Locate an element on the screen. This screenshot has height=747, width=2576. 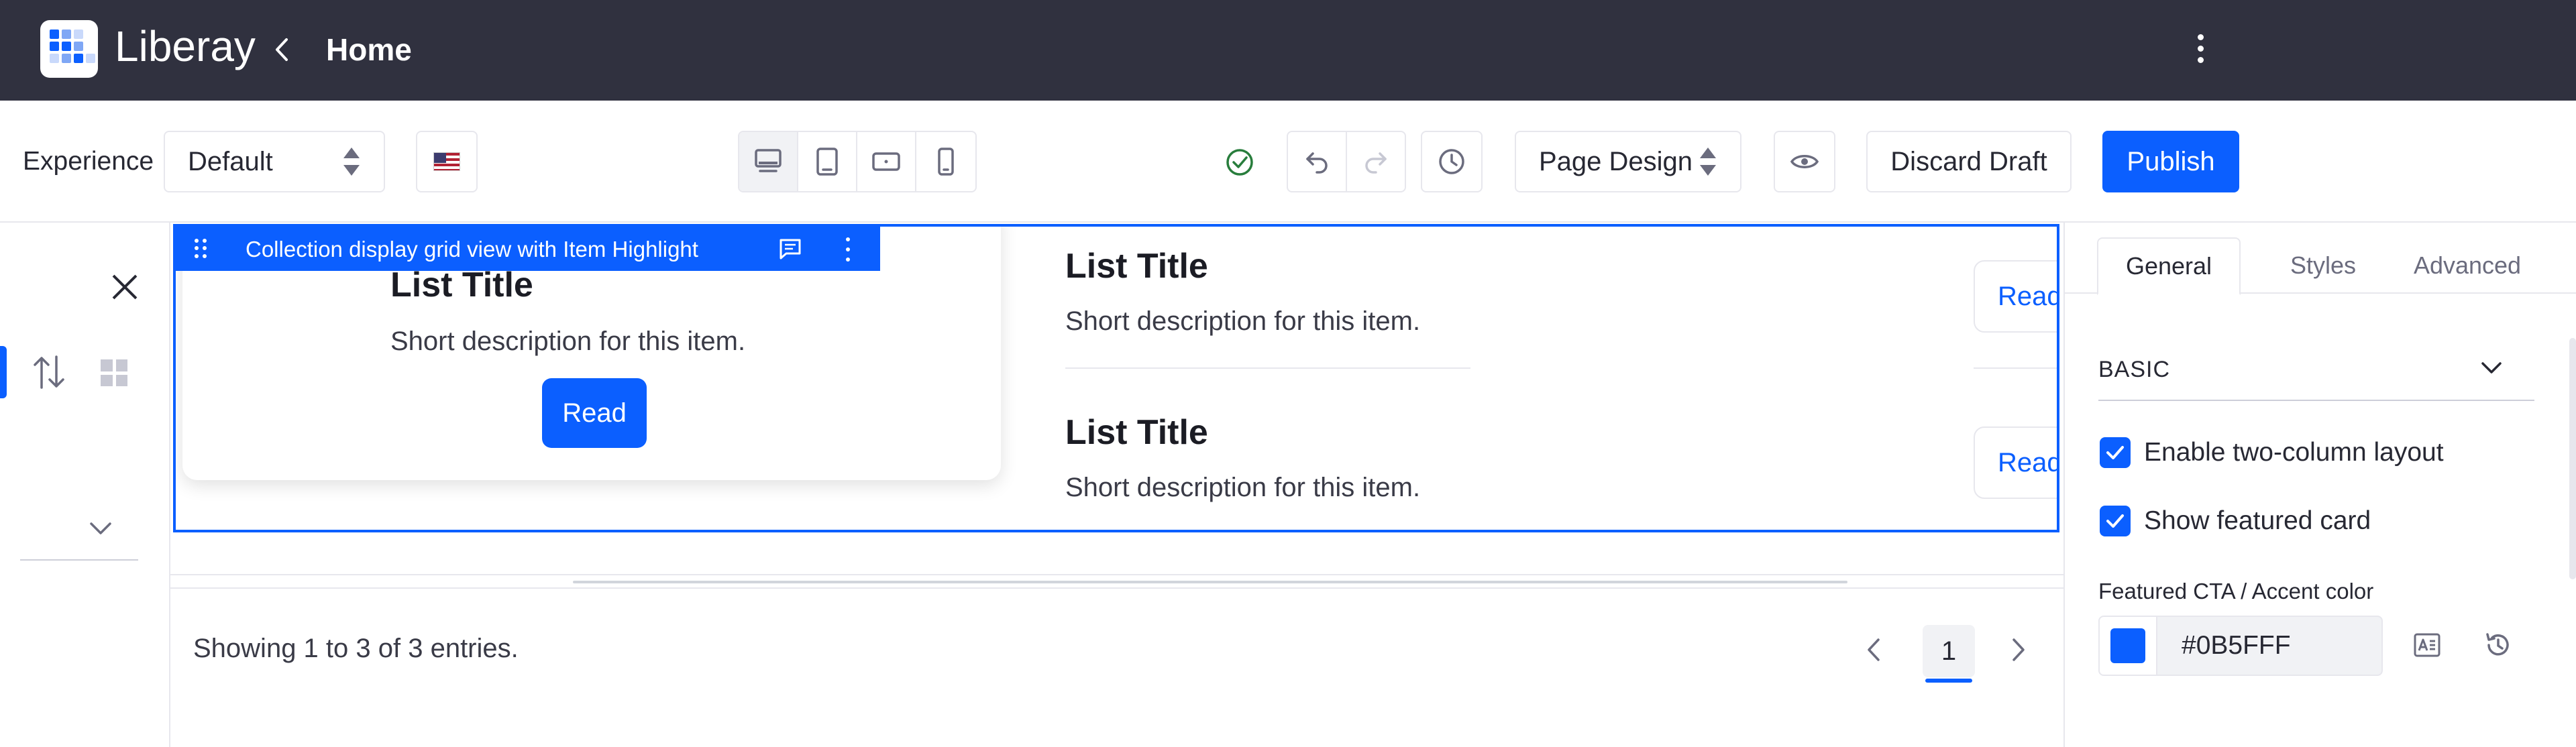
section-divider is located at coordinates (2316, 400).